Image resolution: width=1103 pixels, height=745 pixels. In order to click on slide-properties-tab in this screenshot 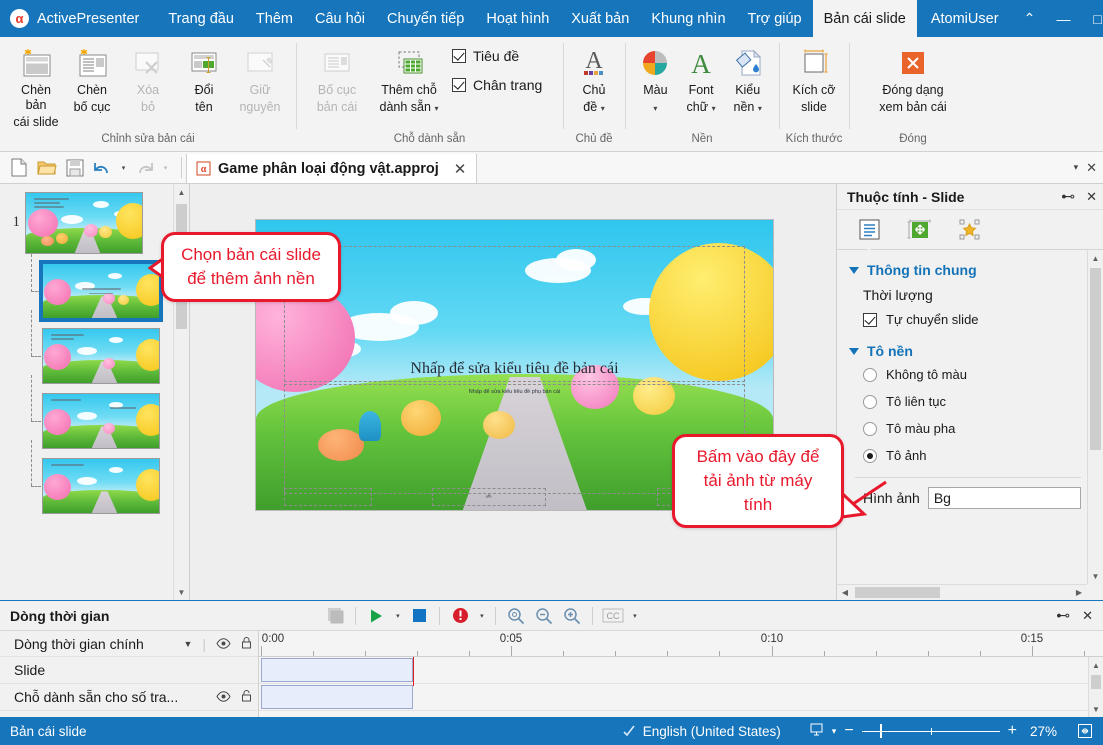, I will do `click(869, 234)`.